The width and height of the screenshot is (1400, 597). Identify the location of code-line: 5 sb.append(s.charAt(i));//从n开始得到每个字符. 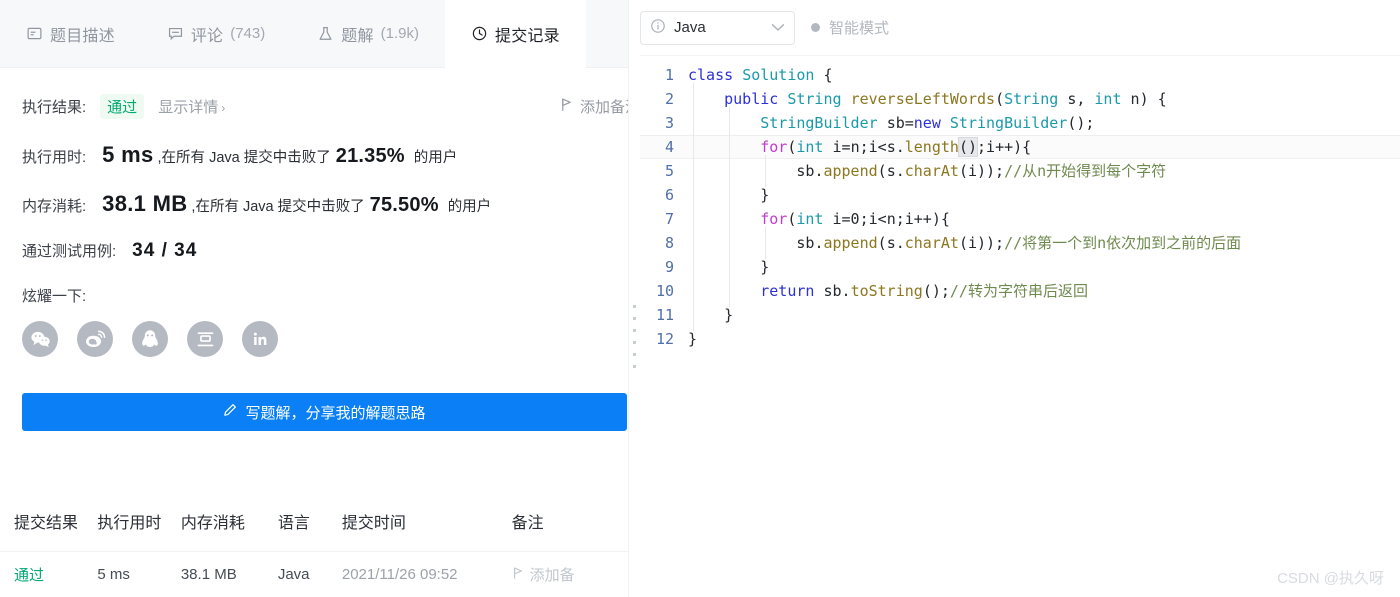
(1020, 171).